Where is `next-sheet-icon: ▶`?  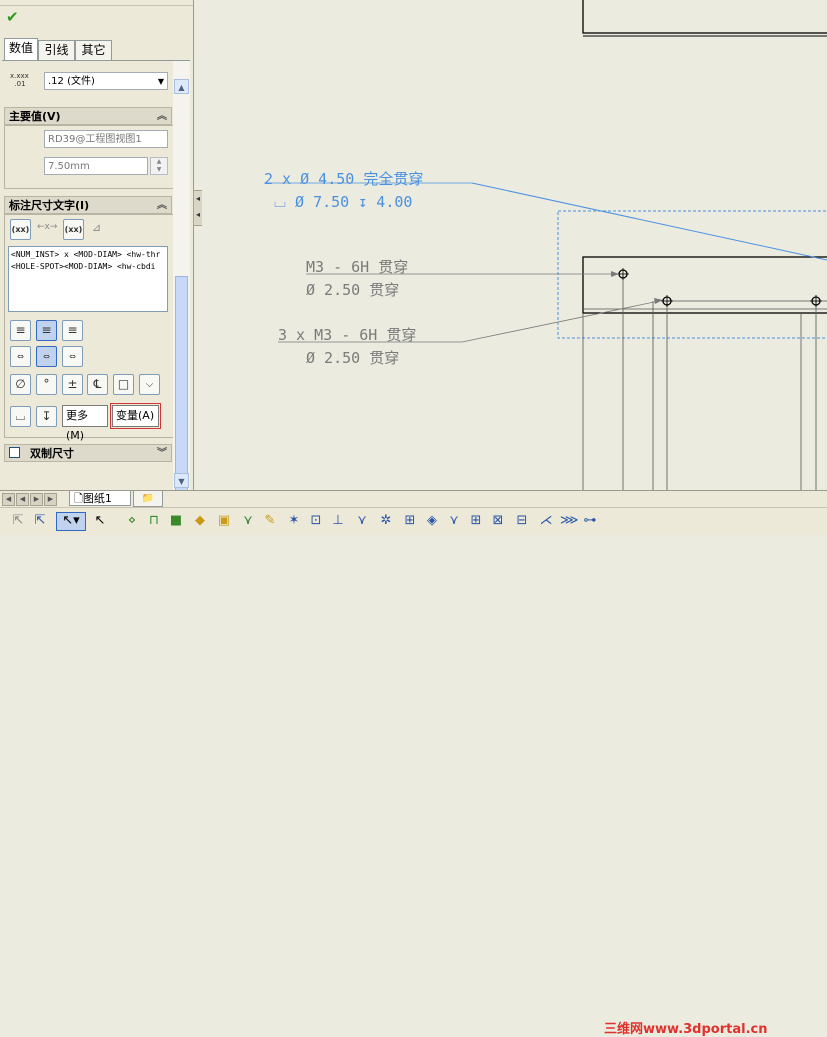 next-sheet-icon: ▶ is located at coordinates (36, 499).